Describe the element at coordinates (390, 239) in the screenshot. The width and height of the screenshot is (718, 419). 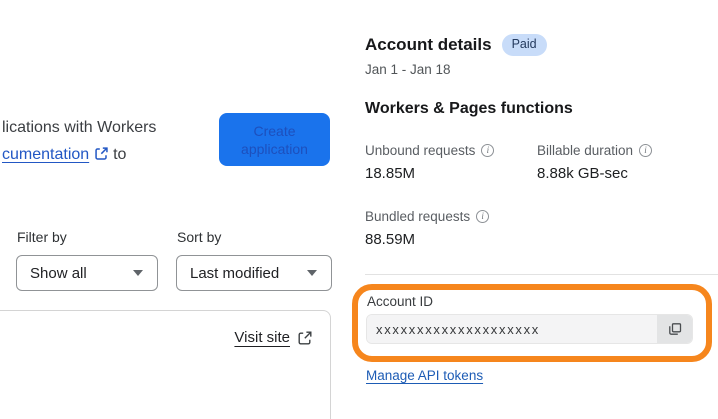
I see `metric-value: 88.59M` at that location.